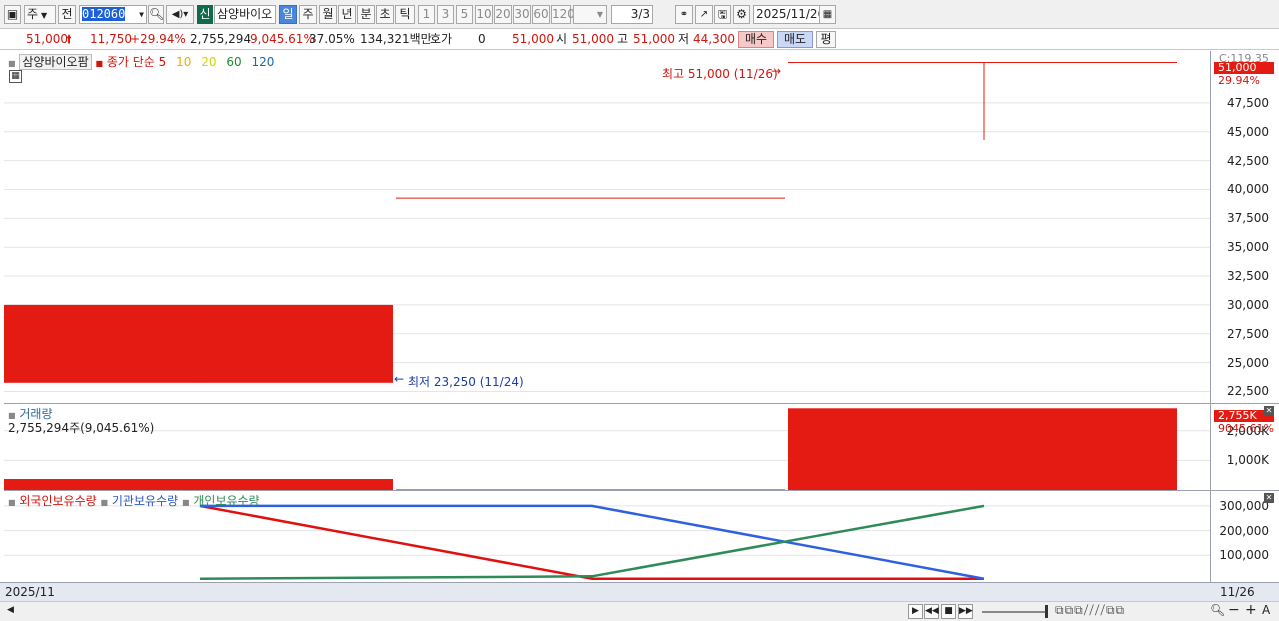 The height and width of the screenshot is (621, 1279). What do you see at coordinates (366, 14) in the screenshot?
I see `tab-minute: 분` at bounding box center [366, 14].